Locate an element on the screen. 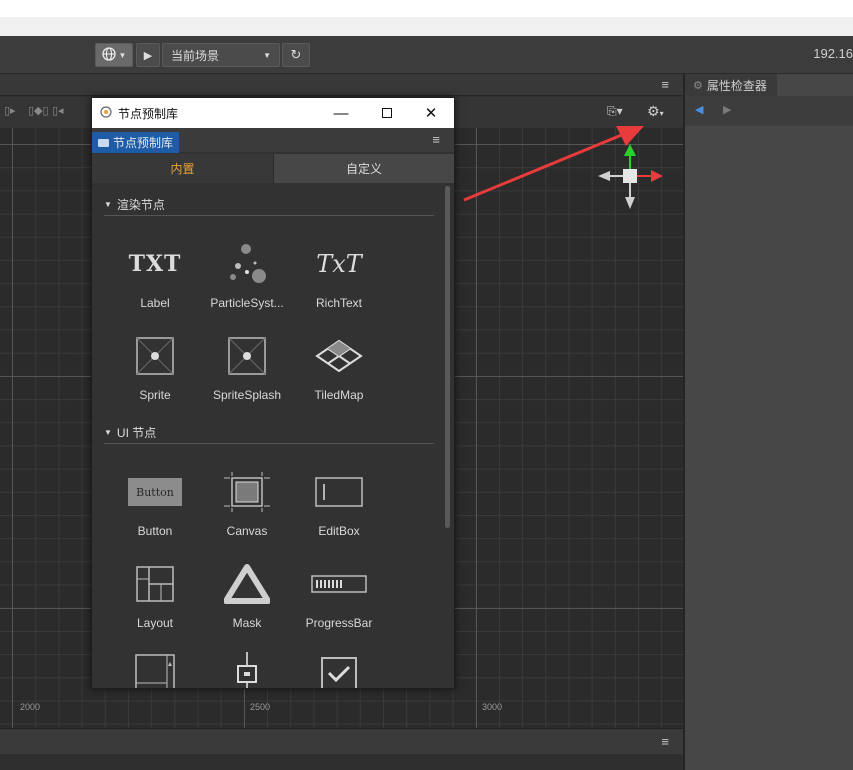  maximize-button is located at coordinates (387, 113).